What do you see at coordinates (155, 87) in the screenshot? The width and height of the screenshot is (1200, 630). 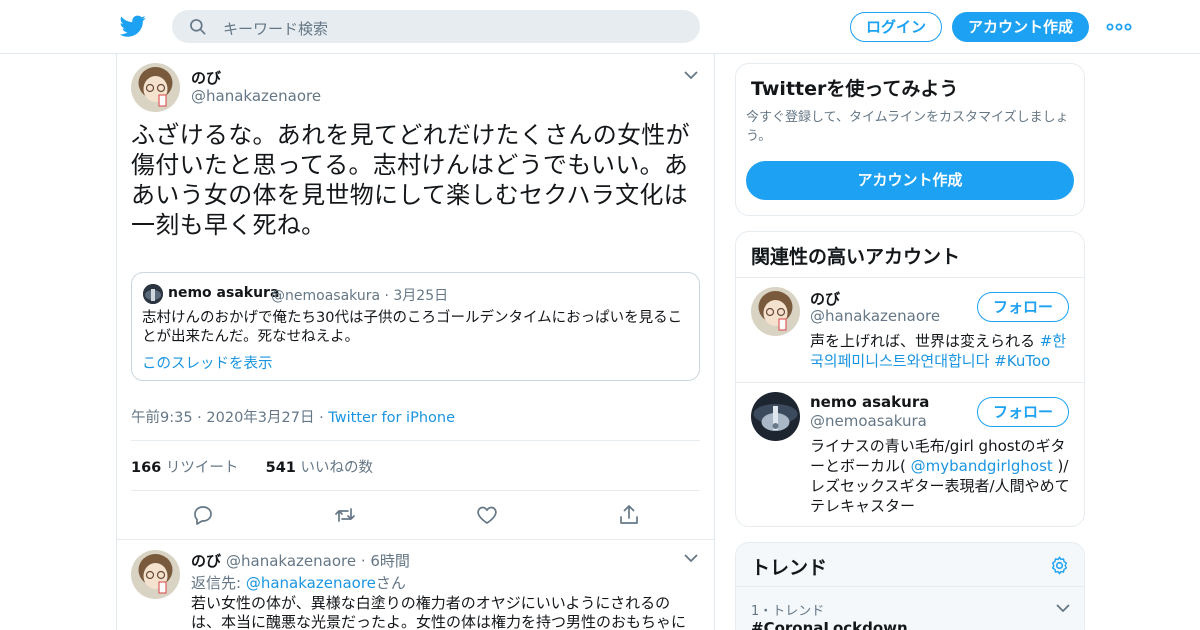 I see `author-avatar` at bounding box center [155, 87].